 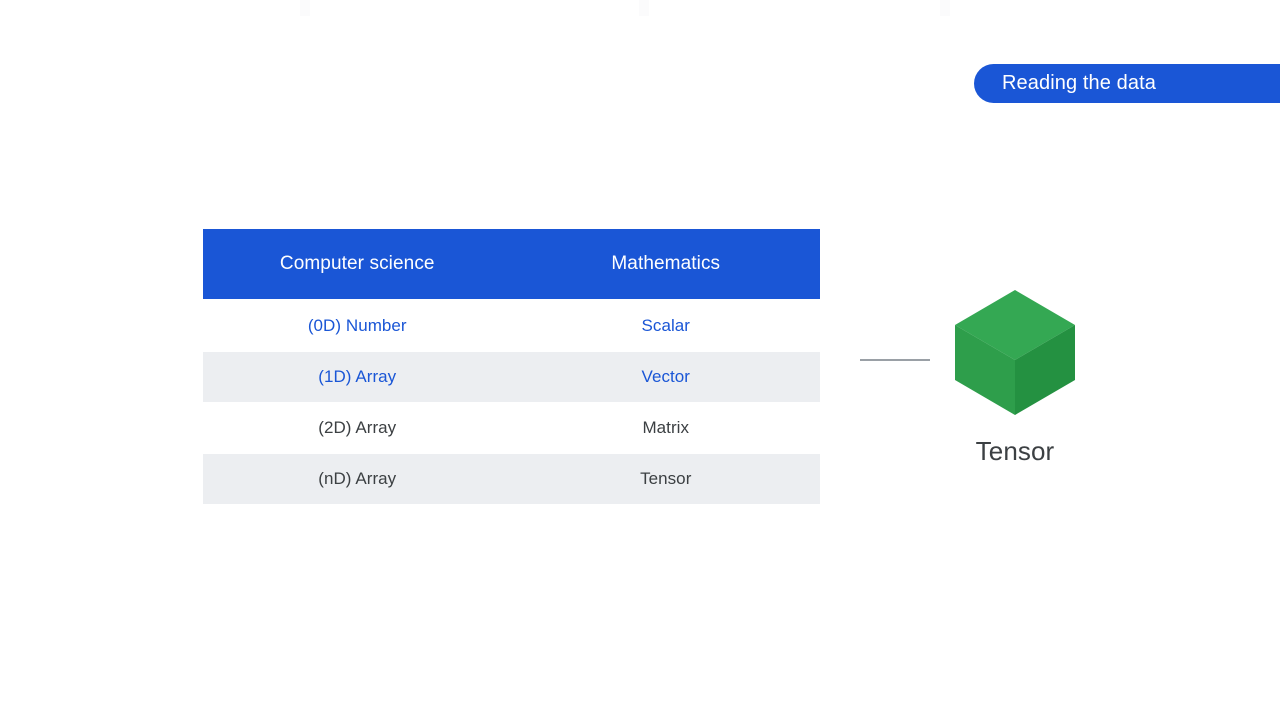 What do you see at coordinates (665, 325) in the screenshot?
I see `table-cell-math: Scalar` at bounding box center [665, 325].